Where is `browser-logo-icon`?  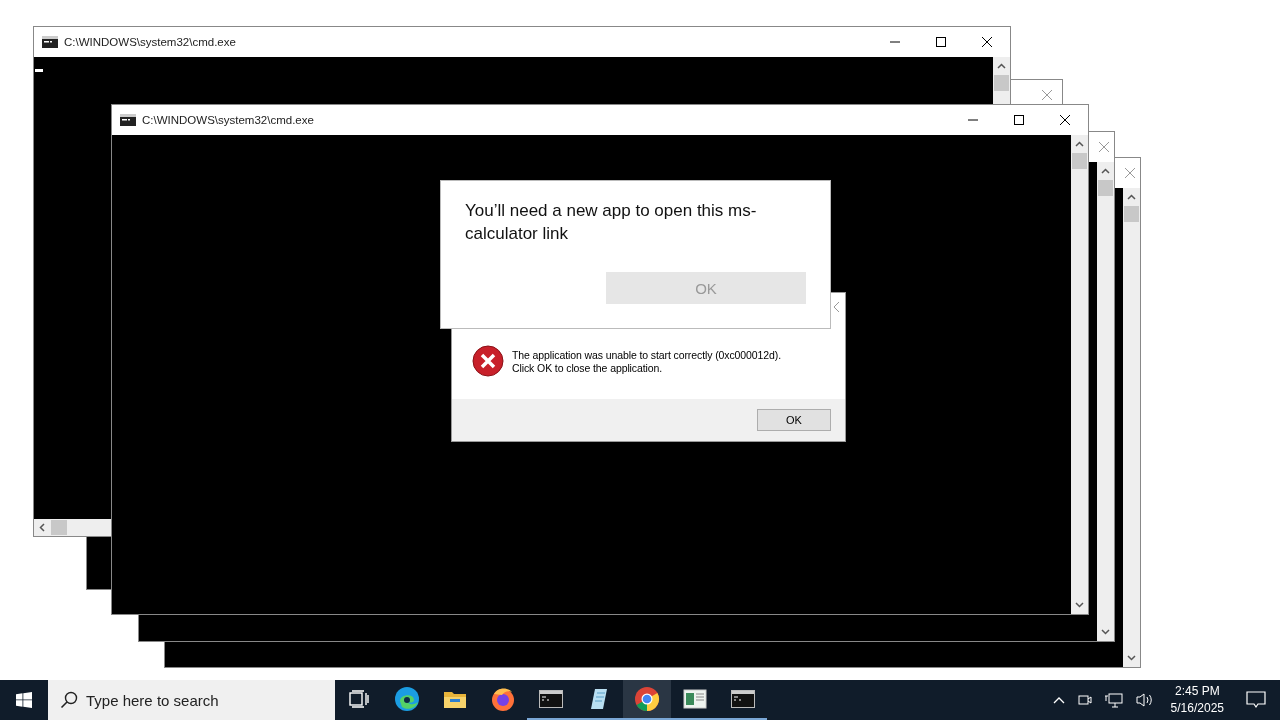
browser-logo-icon is located at coordinates (647, 699).